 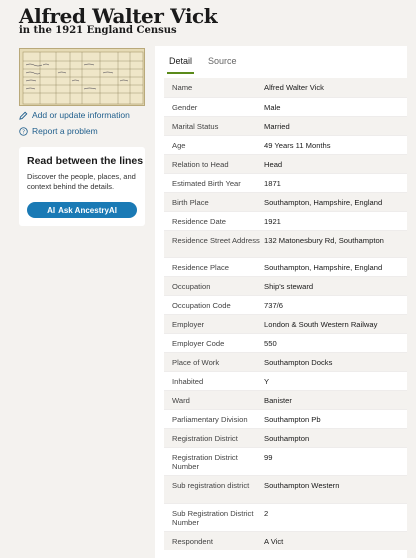 What do you see at coordinates (205, 462) in the screenshot?
I see `detail-label: Registration District Number` at bounding box center [205, 462].